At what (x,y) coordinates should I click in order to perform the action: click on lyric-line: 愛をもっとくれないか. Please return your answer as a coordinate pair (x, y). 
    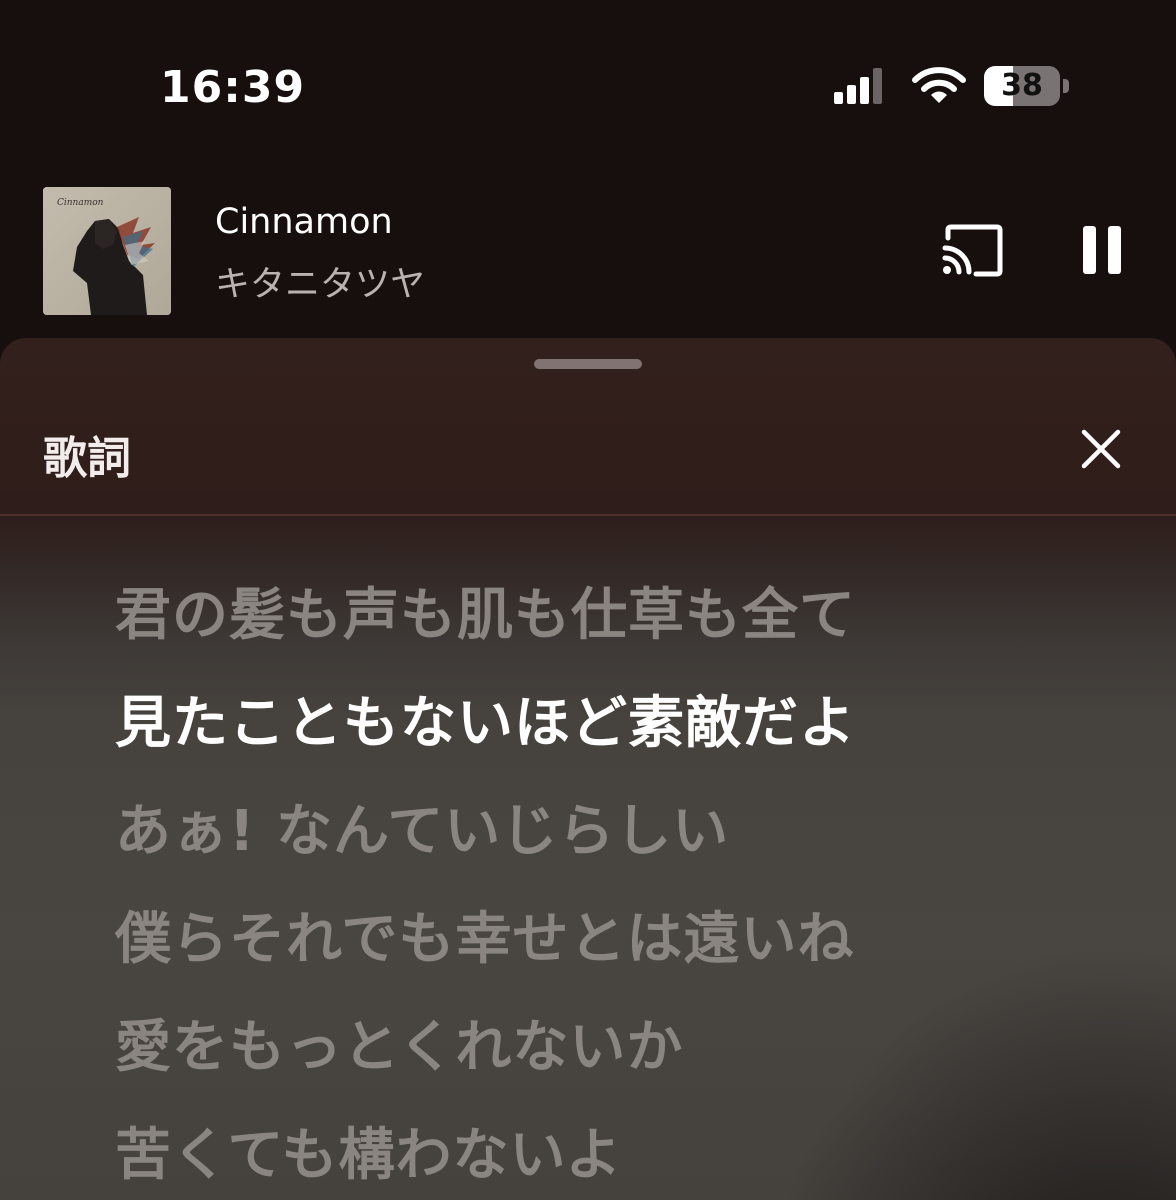
    Looking at the image, I should click on (399, 1042).